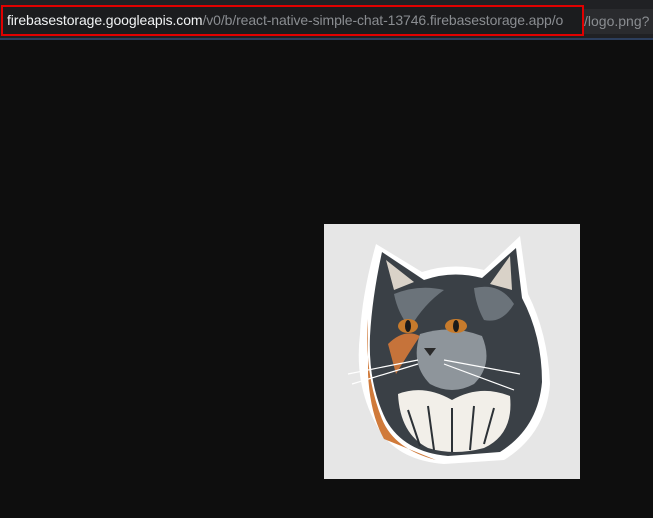 The height and width of the screenshot is (518, 653). What do you see at coordinates (448, 350) in the screenshot?
I see `cat-logo-icon` at bounding box center [448, 350].